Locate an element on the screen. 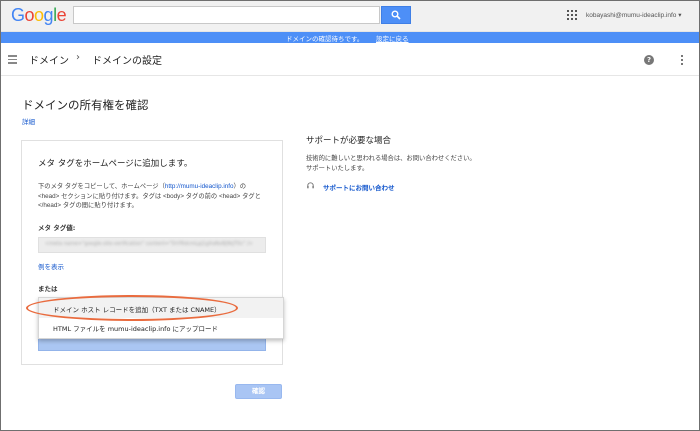  headset-icon is located at coordinates (310, 185).